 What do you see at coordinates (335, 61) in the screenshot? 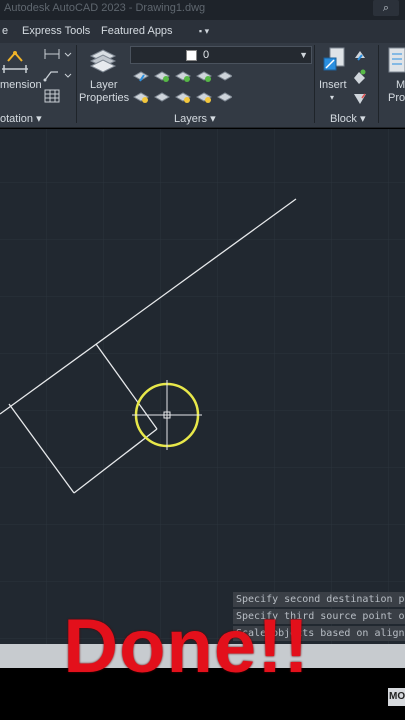
I see `insert-block-icon` at bounding box center [335, 61].